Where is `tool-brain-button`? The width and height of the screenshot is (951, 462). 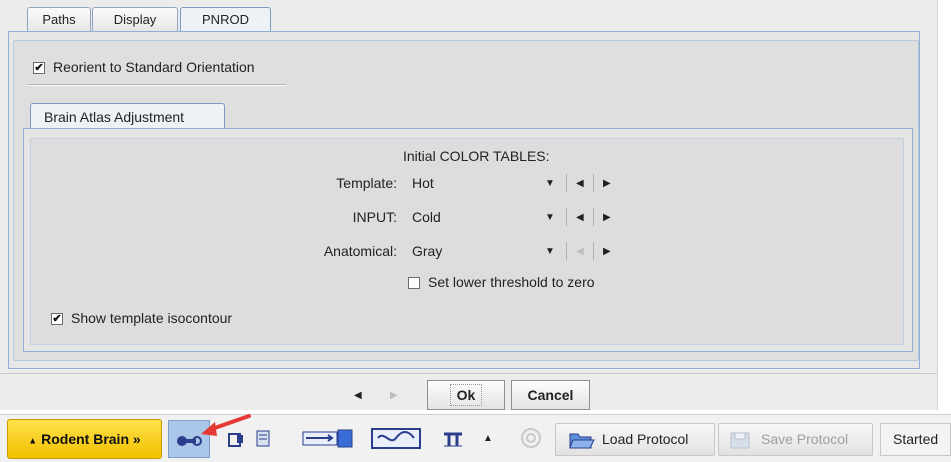
tool-brain-button is located at coordinates (396, 439).